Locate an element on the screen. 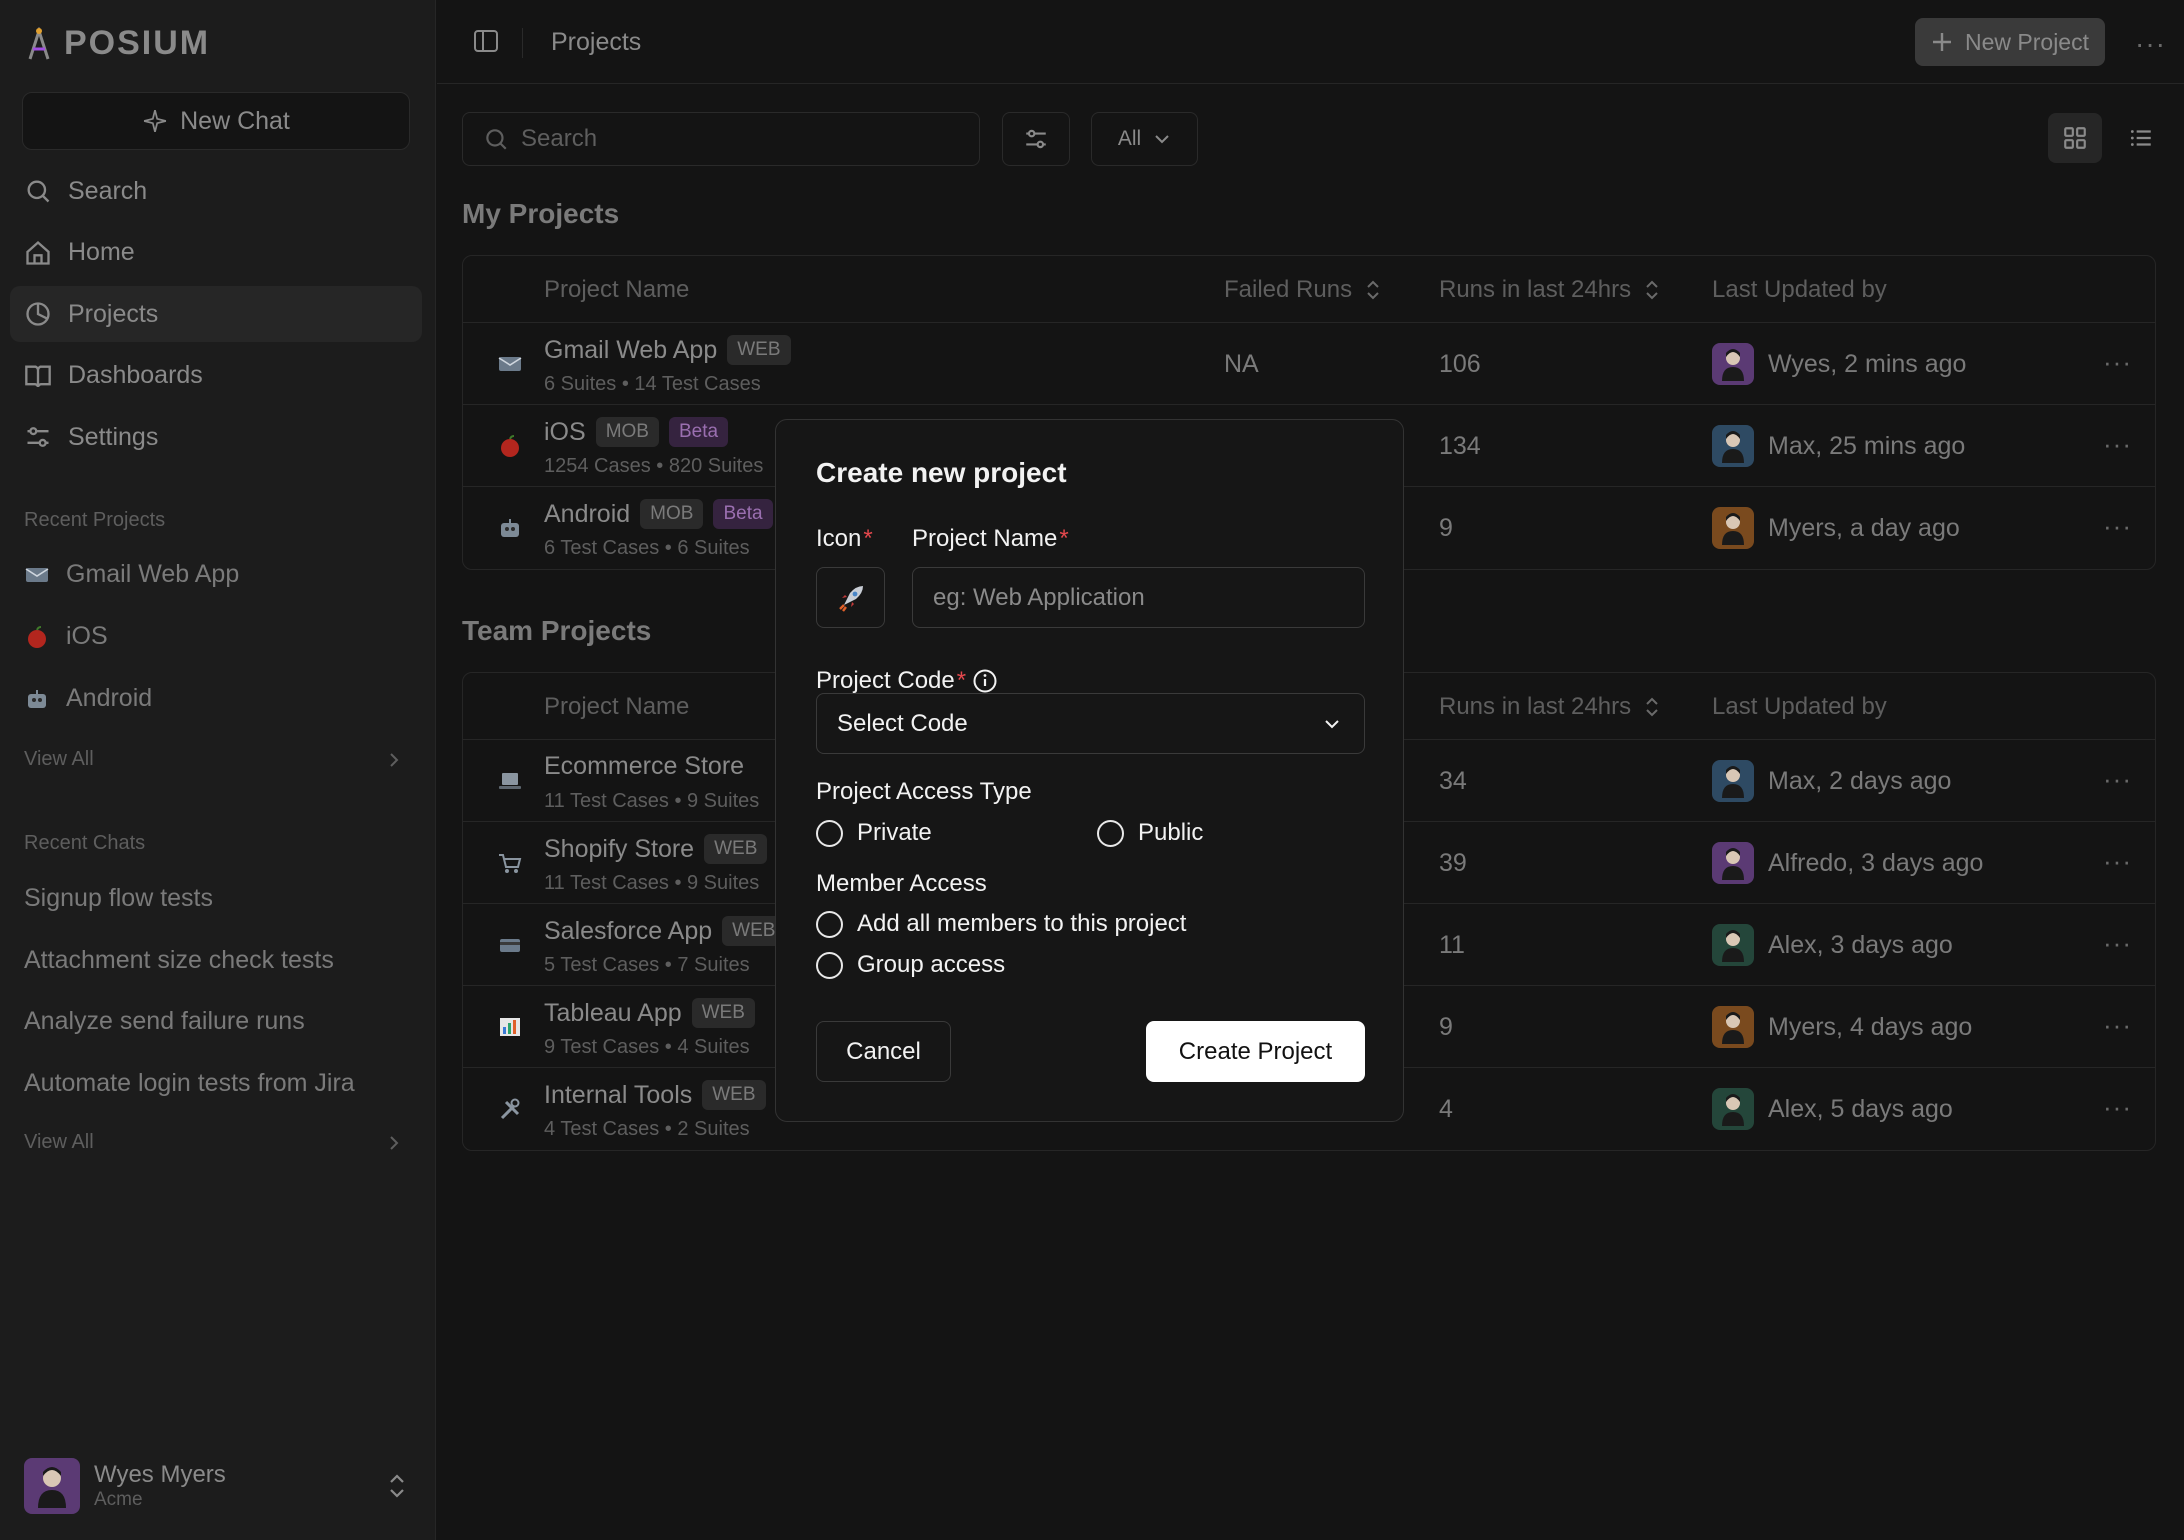  project-name: Gmail Web App WEB is located at coordinates (667, 350).